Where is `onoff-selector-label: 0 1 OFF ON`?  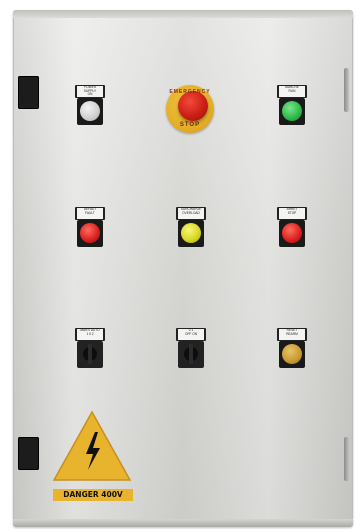
onoff-selector-label: 0 1 OFF ON is located at coordinates (191, 334).